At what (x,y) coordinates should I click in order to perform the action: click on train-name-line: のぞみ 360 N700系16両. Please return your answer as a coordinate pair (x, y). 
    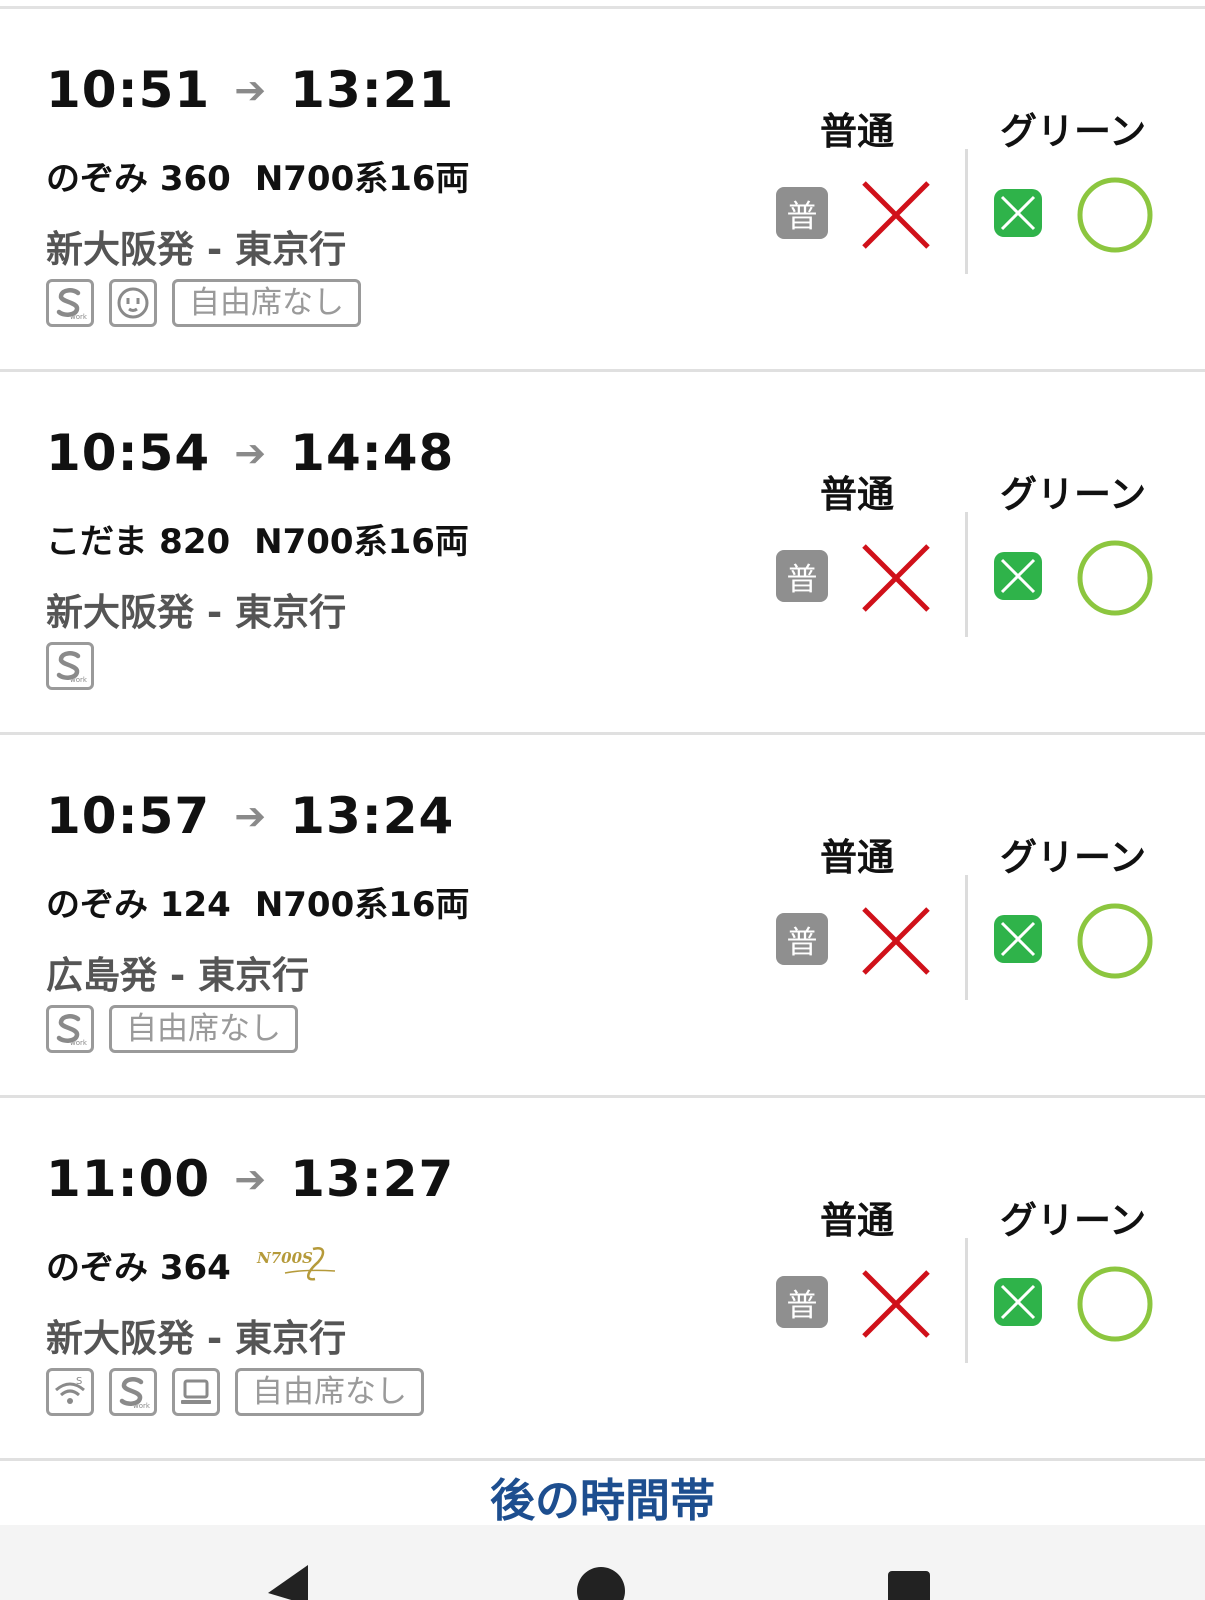
    Looking at the image, I should click on (258, 175).